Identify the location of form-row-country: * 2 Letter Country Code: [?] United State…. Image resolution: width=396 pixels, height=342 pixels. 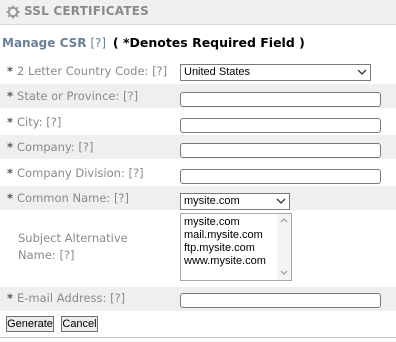
(198, 71).